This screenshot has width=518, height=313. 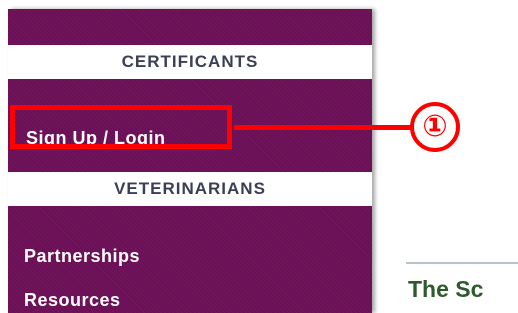 I want to click on content-heading: The Sc, so click(x=462, y=287).